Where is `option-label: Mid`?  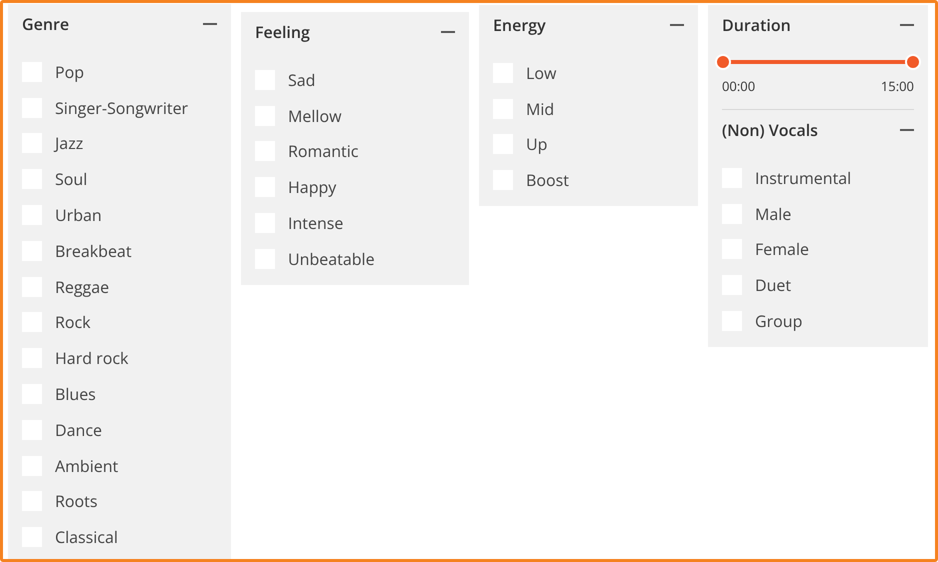
option-label: Mid is located at coordinates (540, 109).